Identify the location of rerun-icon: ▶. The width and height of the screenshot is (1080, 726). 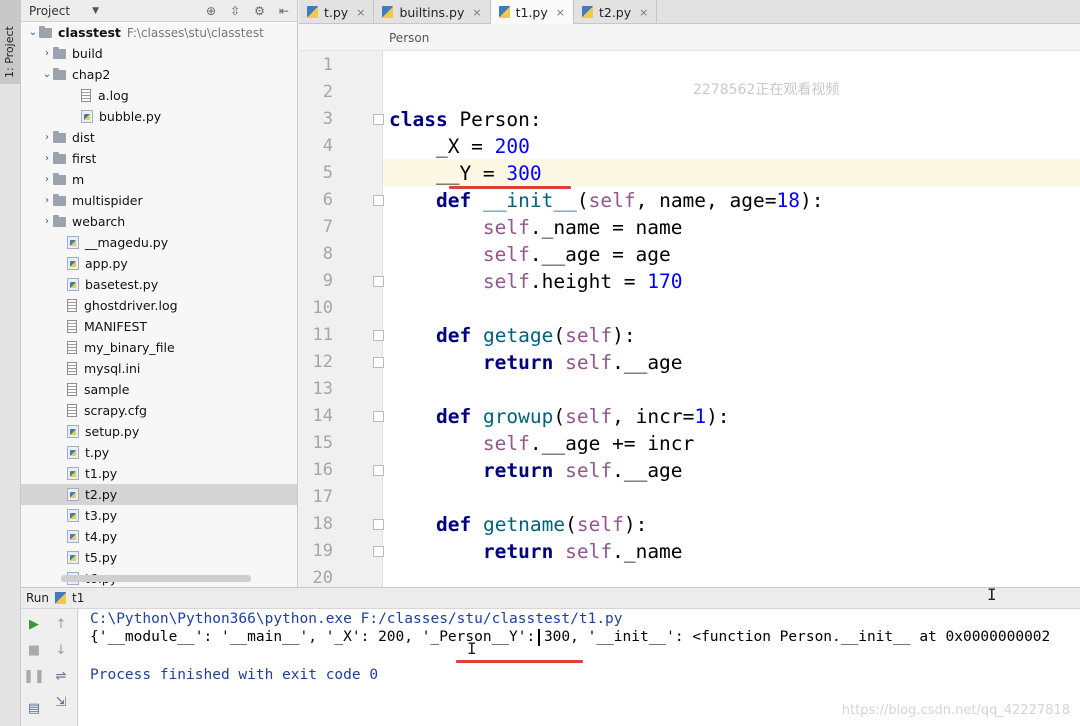
(34, 624).